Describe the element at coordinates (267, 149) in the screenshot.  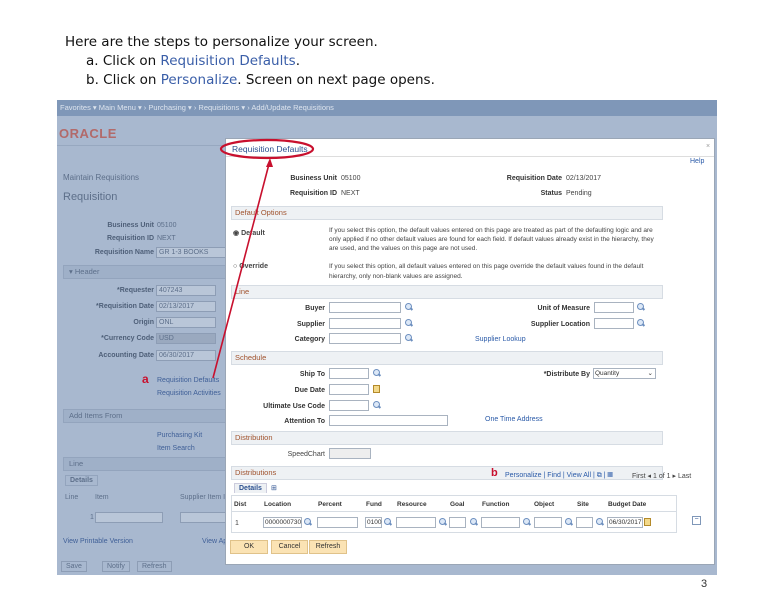
I see `highlight-ellipse` at that location.